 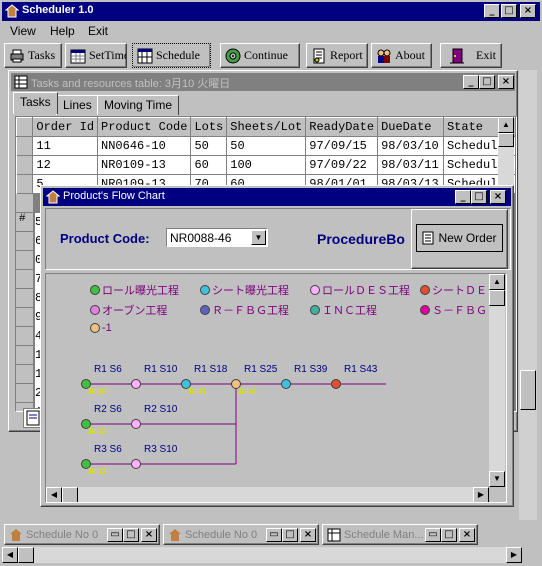 I want to click on report-button-label: Report, so click(x=346, y=55).